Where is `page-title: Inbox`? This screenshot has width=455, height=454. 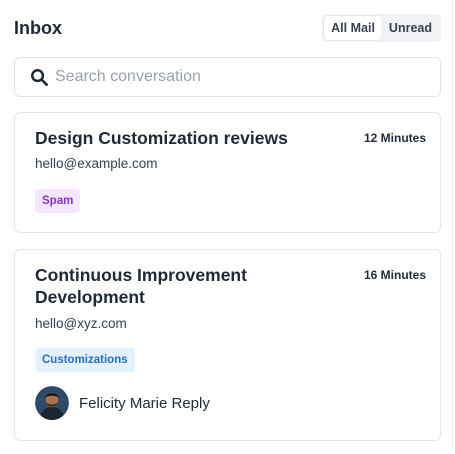
page-title: Inbox is located at coordinates (38, 28).